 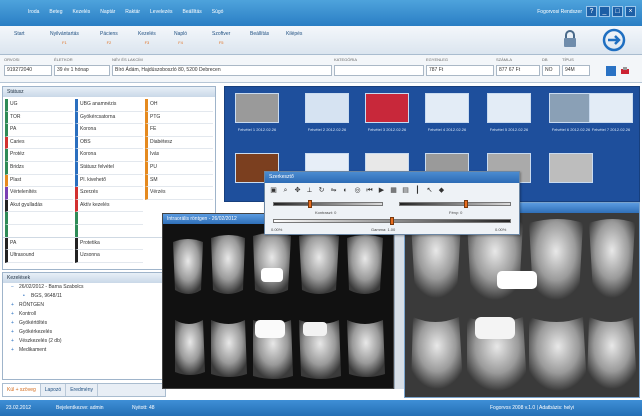 I want to click on tree-item: • BGS, 9648/11, so click(x=84, y=296).